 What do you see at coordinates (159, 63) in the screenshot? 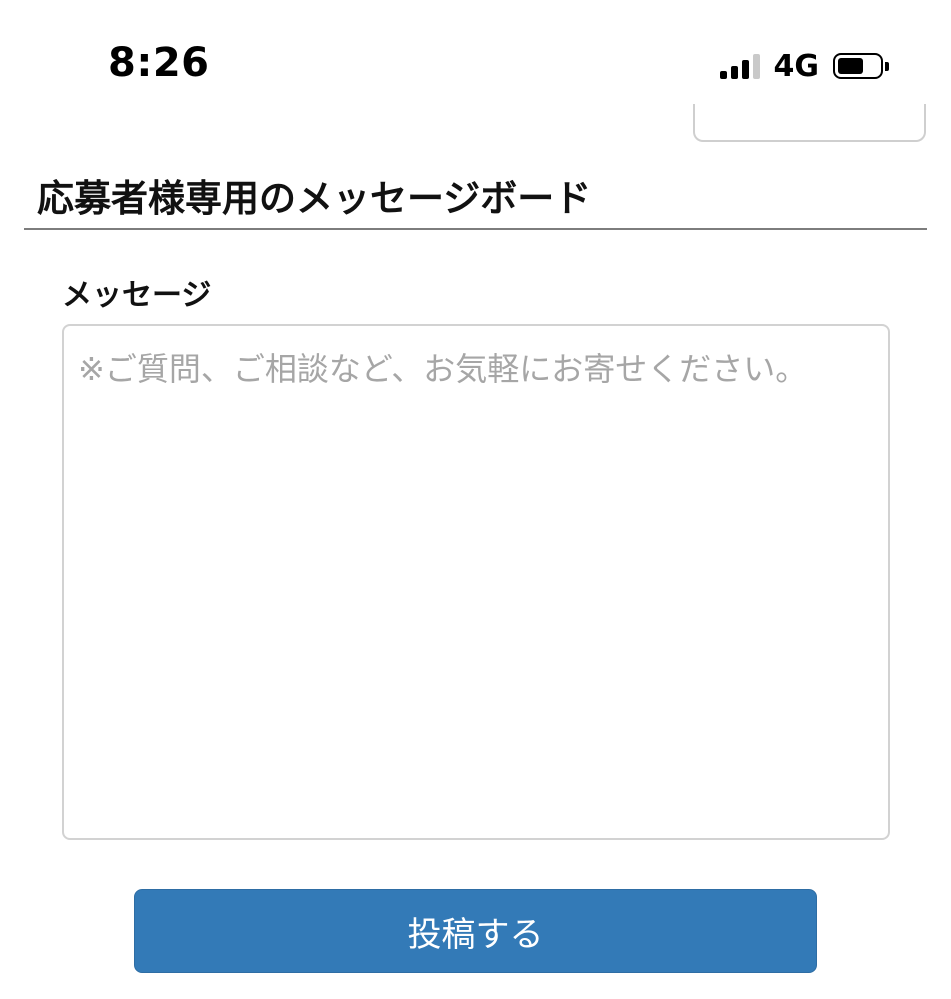
I see `status-time: 8:26` at bounding box center [159, 63].